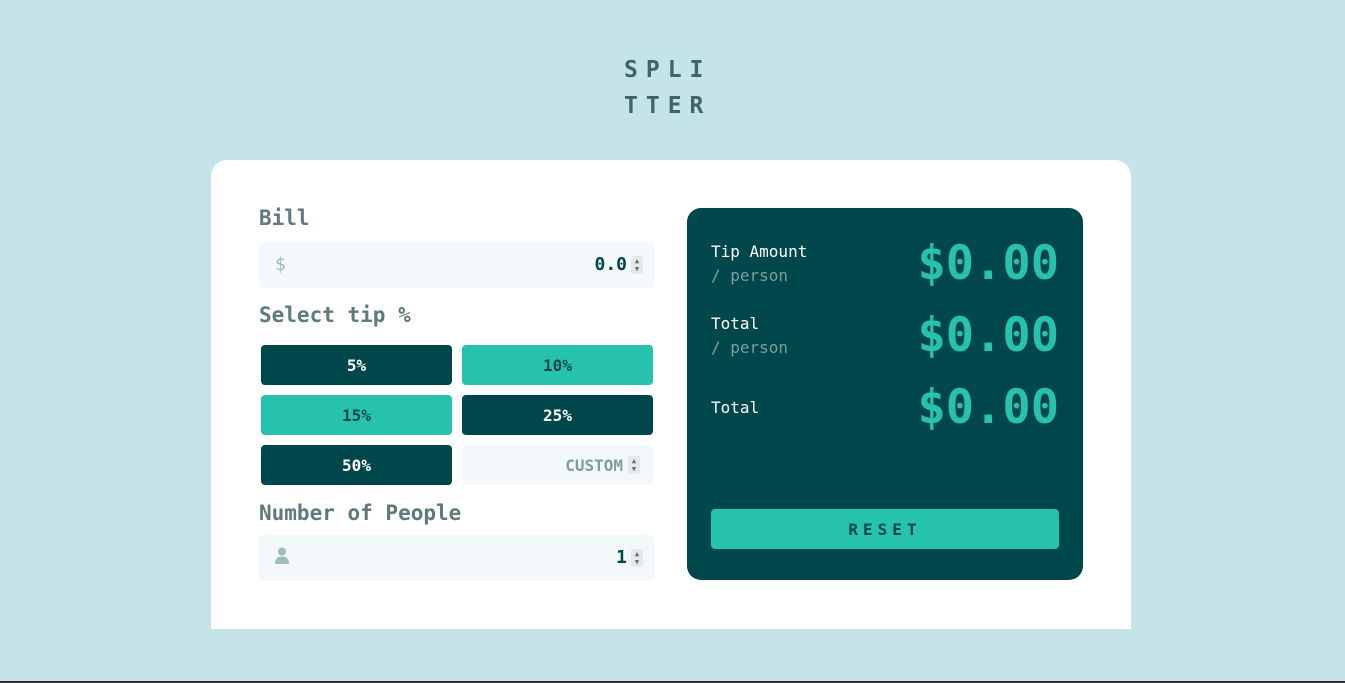  I want to click on people-input: 1 ▲ ▼, so click(457, 558).